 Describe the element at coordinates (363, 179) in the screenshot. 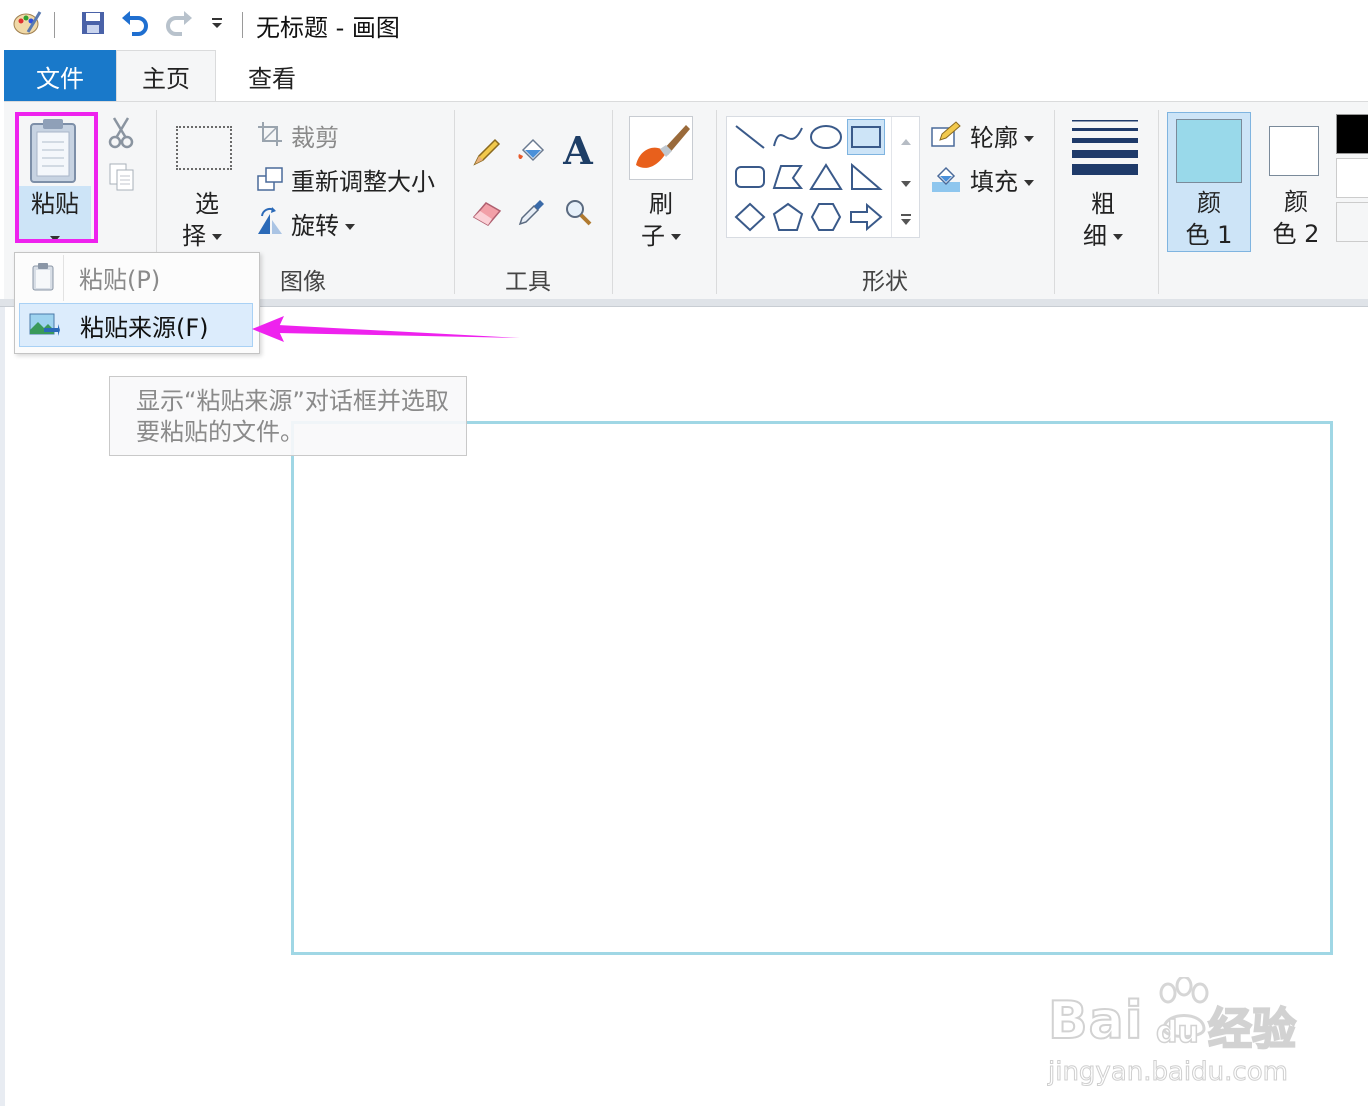

I see `resize-label: 重新调整大小` at that location.